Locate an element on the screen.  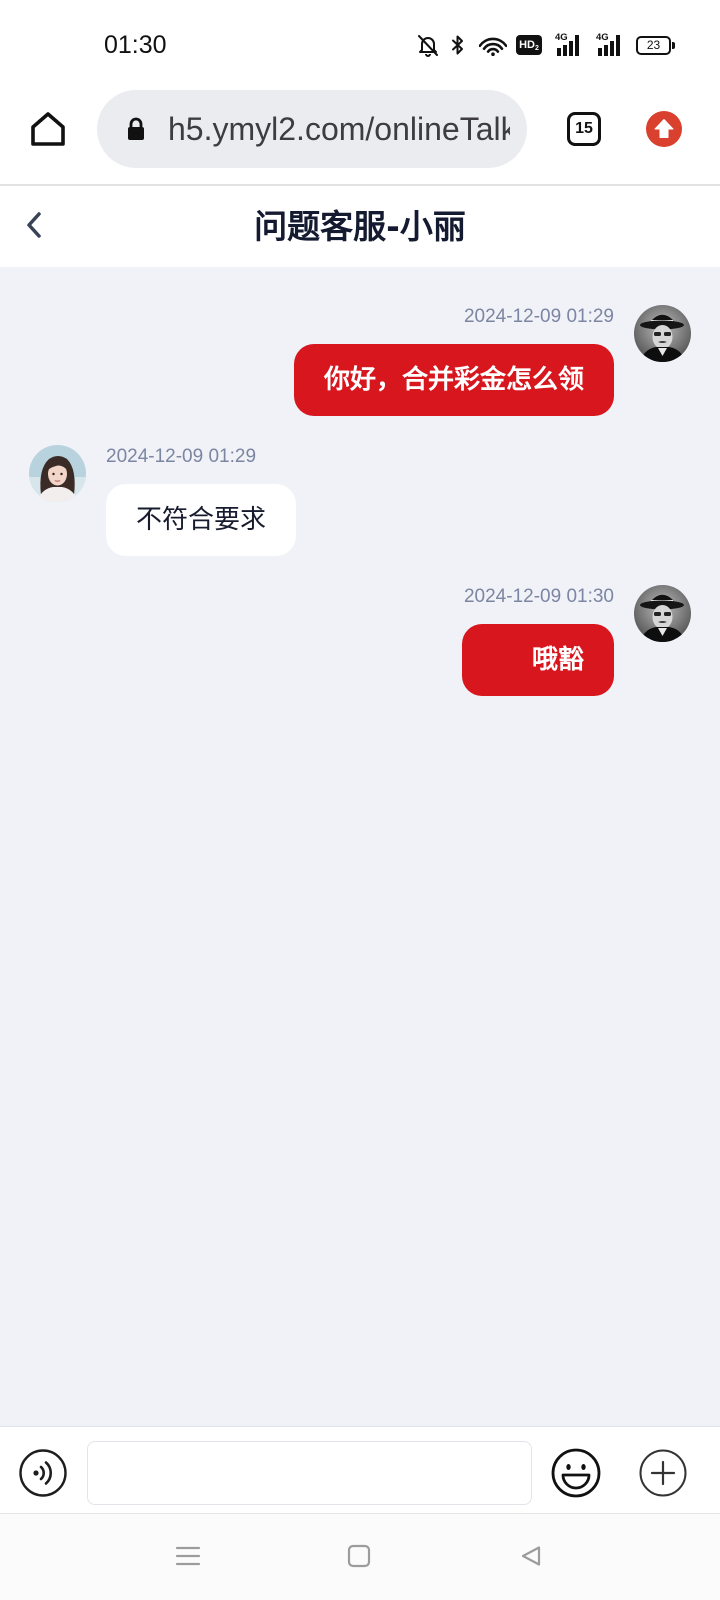
message-row: 2024-12-09 01:29 不符合要求 is located at coordinates (360, 500).